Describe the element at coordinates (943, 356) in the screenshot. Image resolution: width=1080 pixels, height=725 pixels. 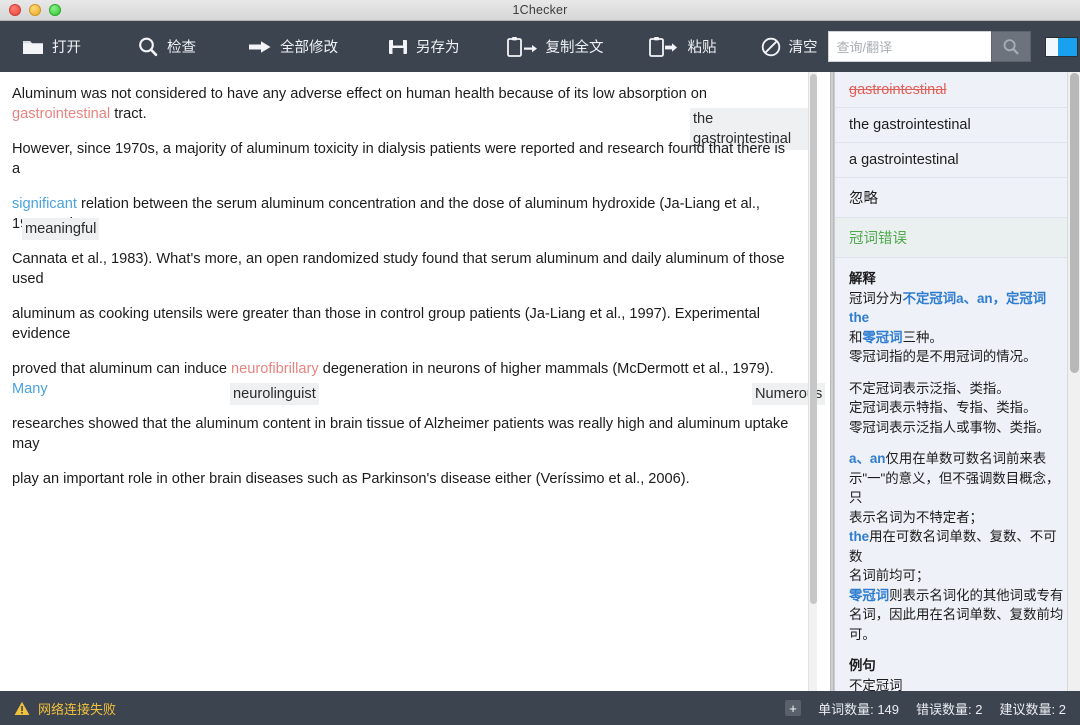
I see `explanation-line: 零冠词指的是不用冠词的情况。` at that location.